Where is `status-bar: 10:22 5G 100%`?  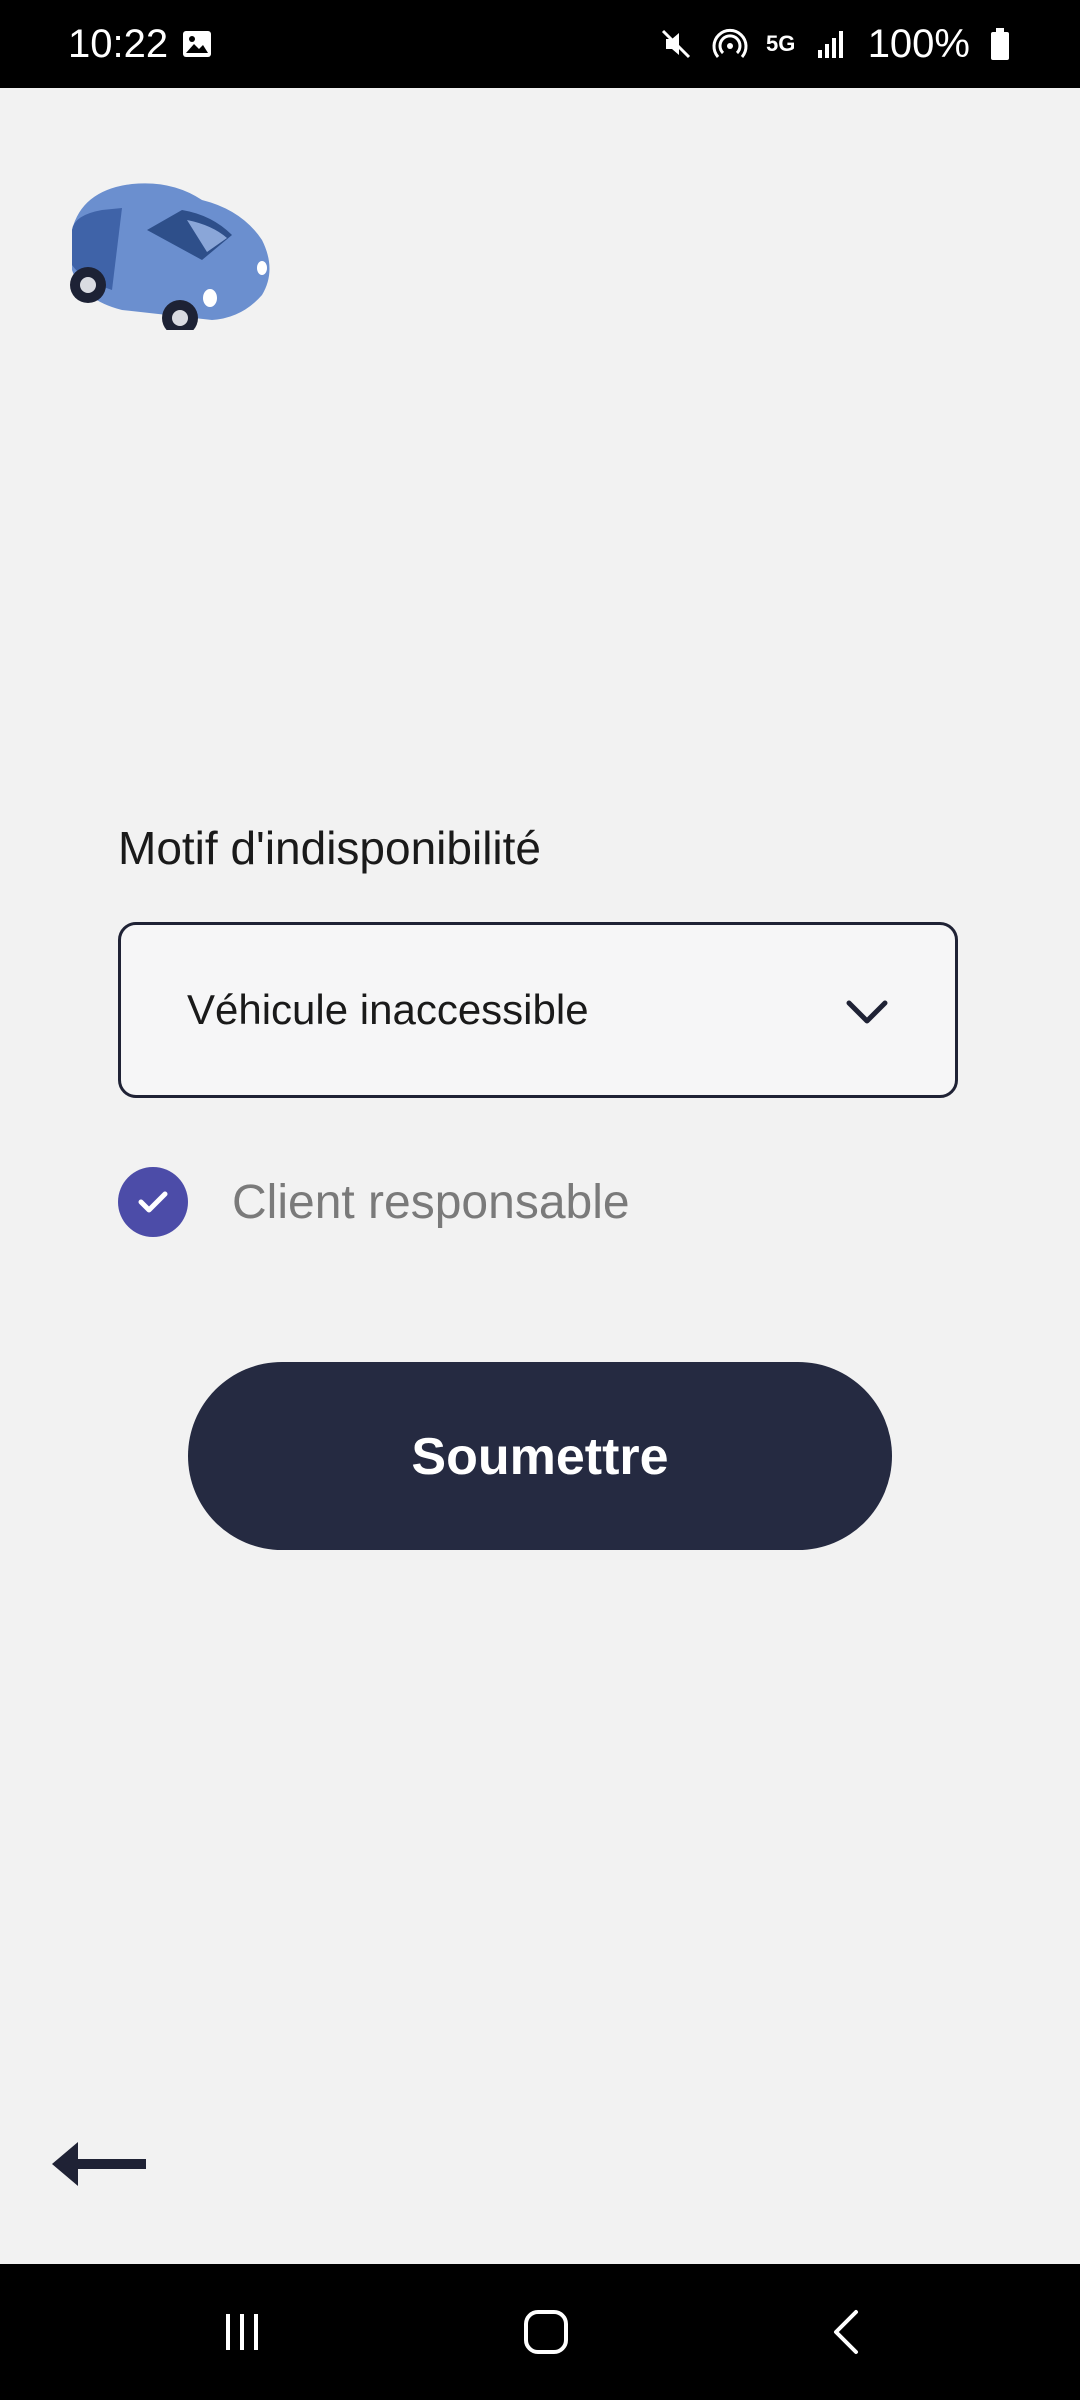
status-bar: 10:22 5G 100% is located at coordinates (540, 44).